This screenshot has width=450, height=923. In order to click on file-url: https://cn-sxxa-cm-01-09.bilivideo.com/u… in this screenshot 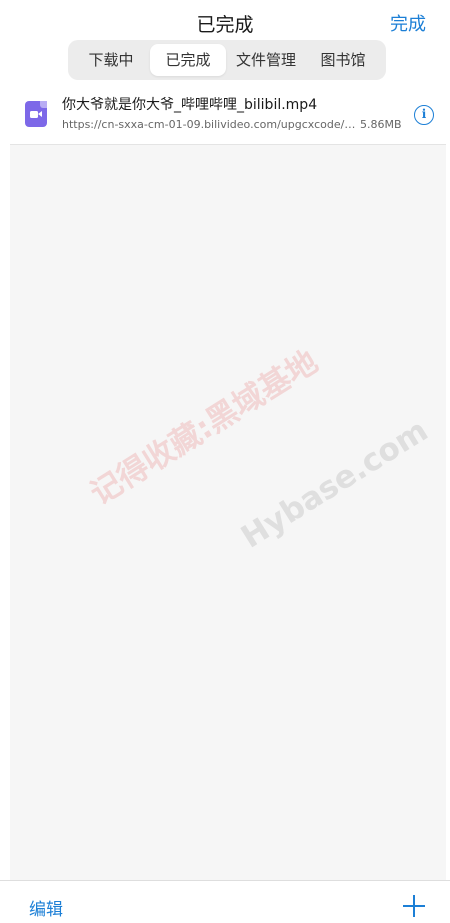, I will do `click(212, 124)`.